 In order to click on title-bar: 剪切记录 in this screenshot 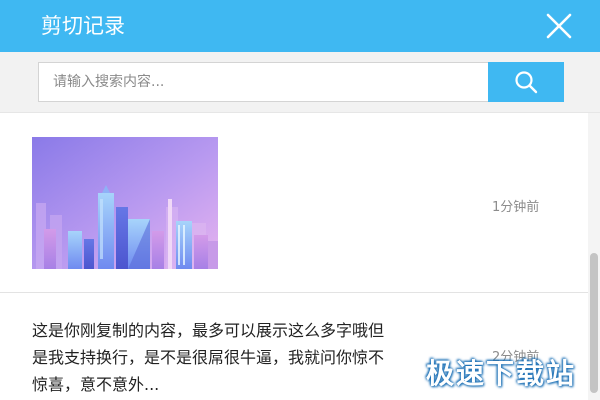, I will do `click(300, 26)`.